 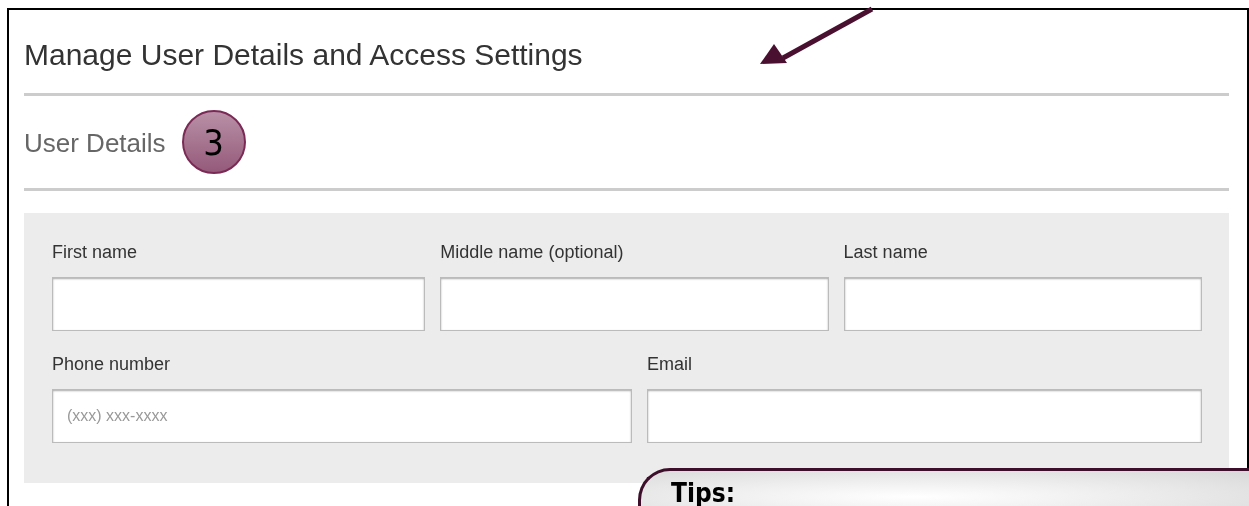 I want to click on field-label: Phone number, so click(x=112, y=364).